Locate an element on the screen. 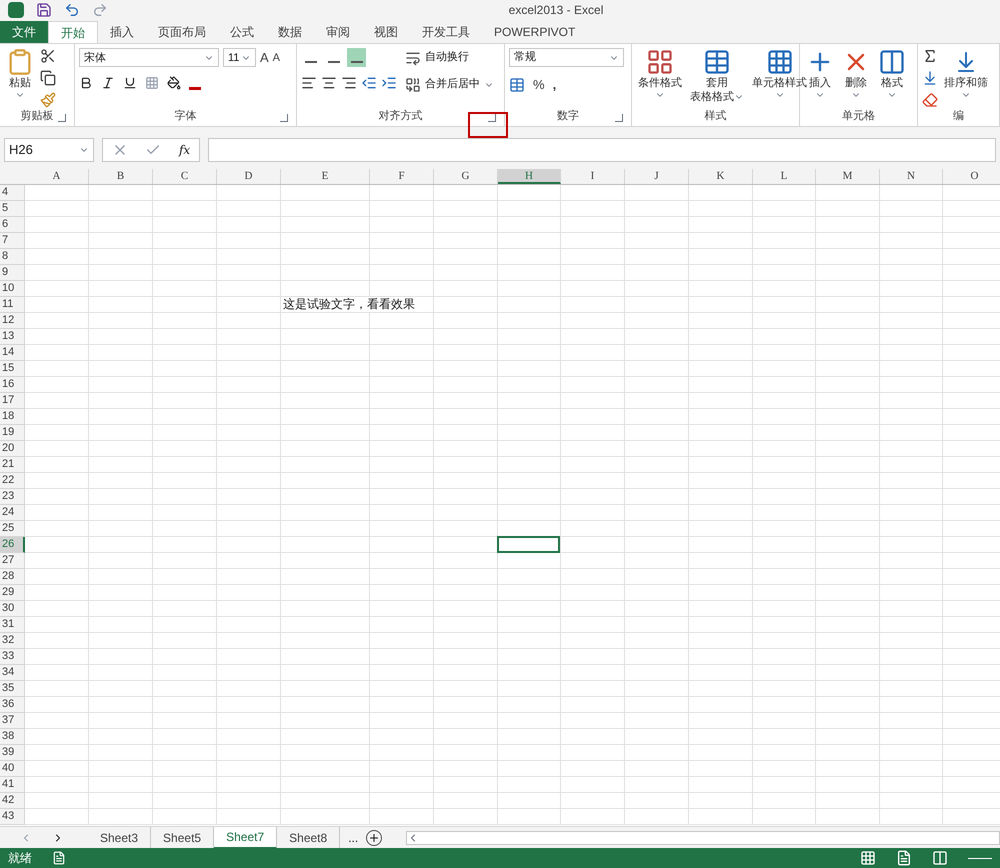 The width and height of the screenshot is (1000, 868). column-header: B is located at coordinates (121, 176).